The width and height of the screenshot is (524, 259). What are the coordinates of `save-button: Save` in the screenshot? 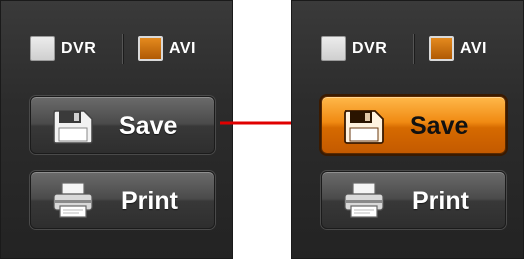 It's located at (122, 125).